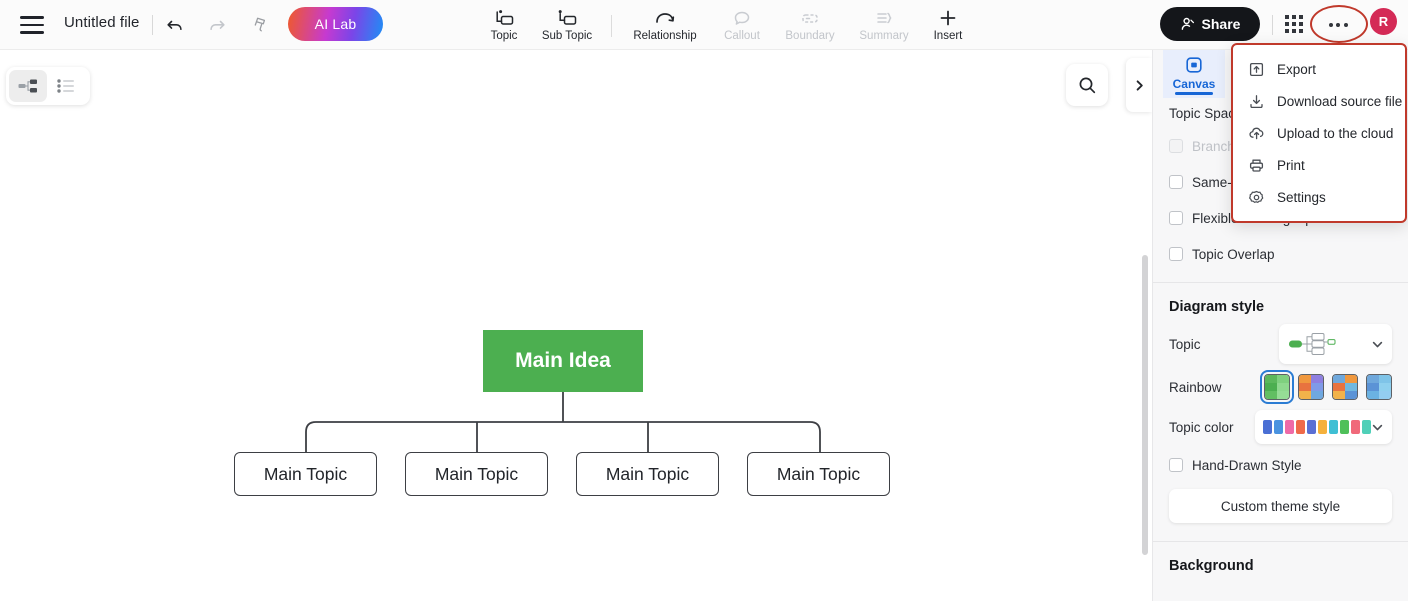  What do you see at coordinates (335, 24) in the screenshot?
I see `ai-lab-button: AI Lab` at bounding box center [335, 24].